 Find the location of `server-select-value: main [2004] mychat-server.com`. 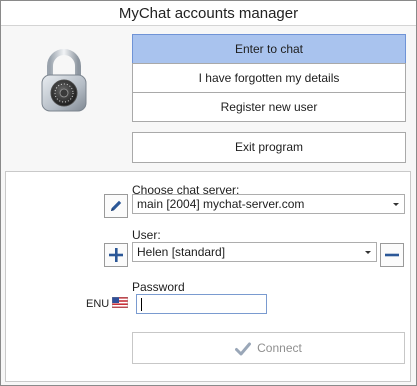

server-select-value: main [2004] mychat-server.com is located at coordinates (221, 204).